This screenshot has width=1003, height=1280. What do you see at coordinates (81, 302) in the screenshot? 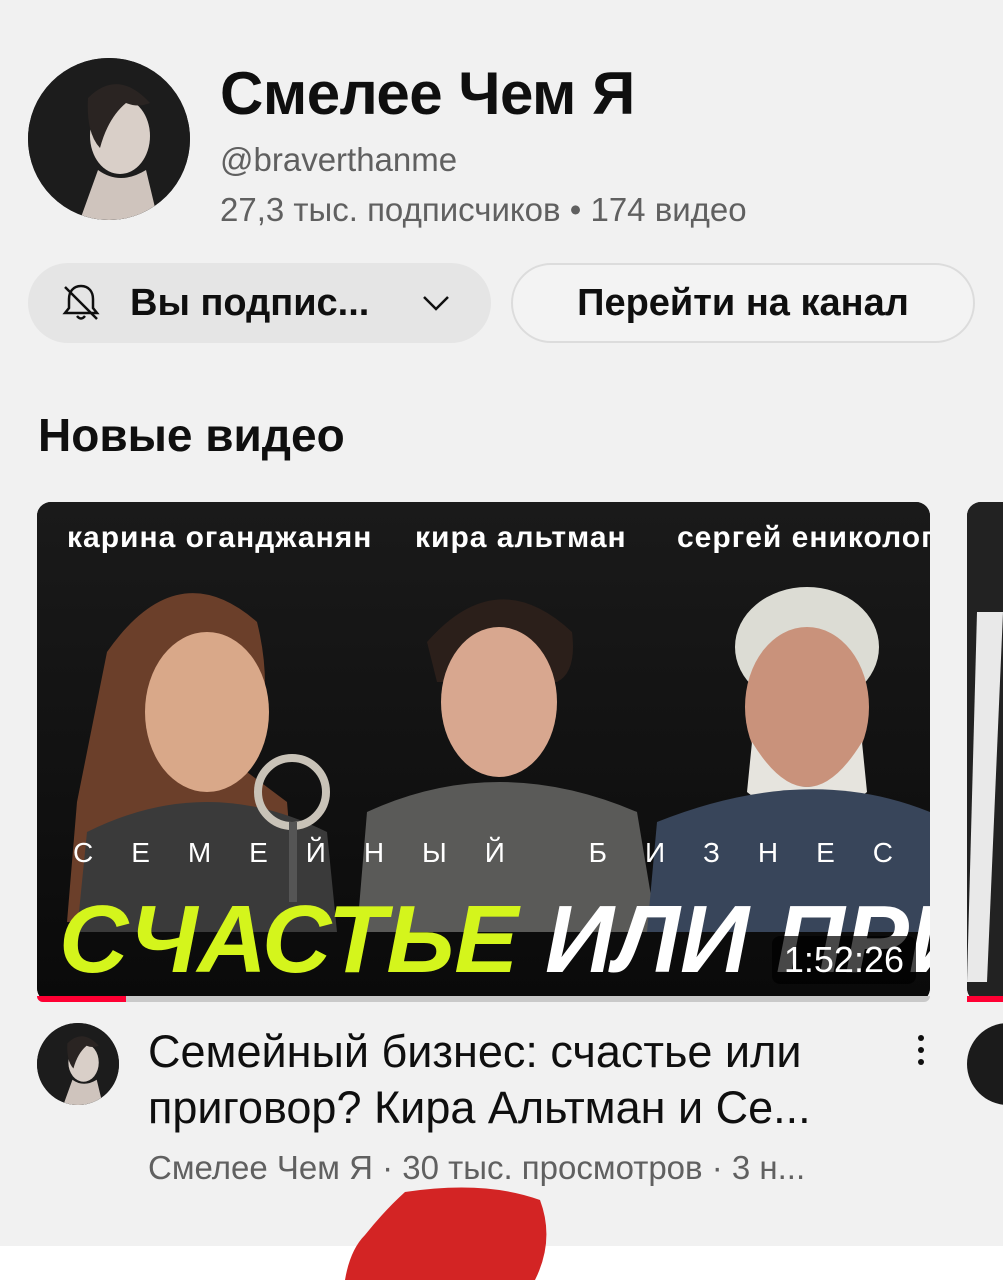
I see `bell-off-icon` at bounding box center [81, 302].